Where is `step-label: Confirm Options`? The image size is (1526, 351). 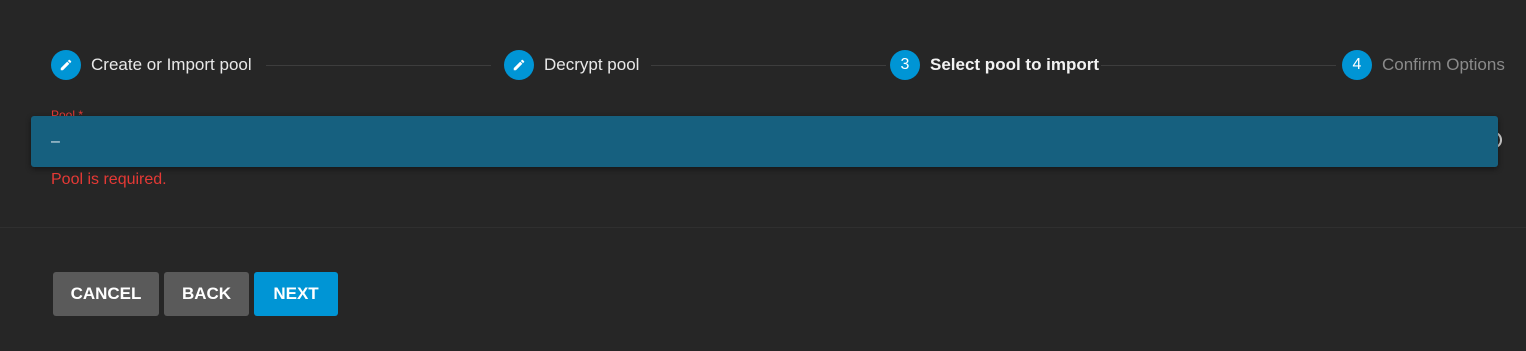 step-label: Confirm Options is located at coordinates (1443, 64).